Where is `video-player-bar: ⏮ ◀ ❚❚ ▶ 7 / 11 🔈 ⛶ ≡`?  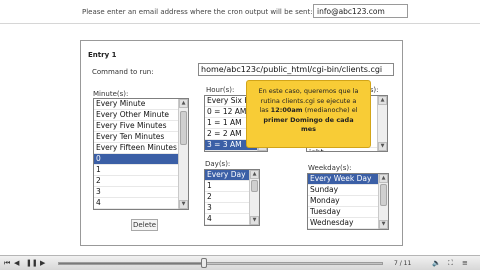 video-player-bar: ⏮ ◀ ❚❚ ▶ 7 / 11 🔈 ⛶ ≡ is located at coordinates (240, 262).